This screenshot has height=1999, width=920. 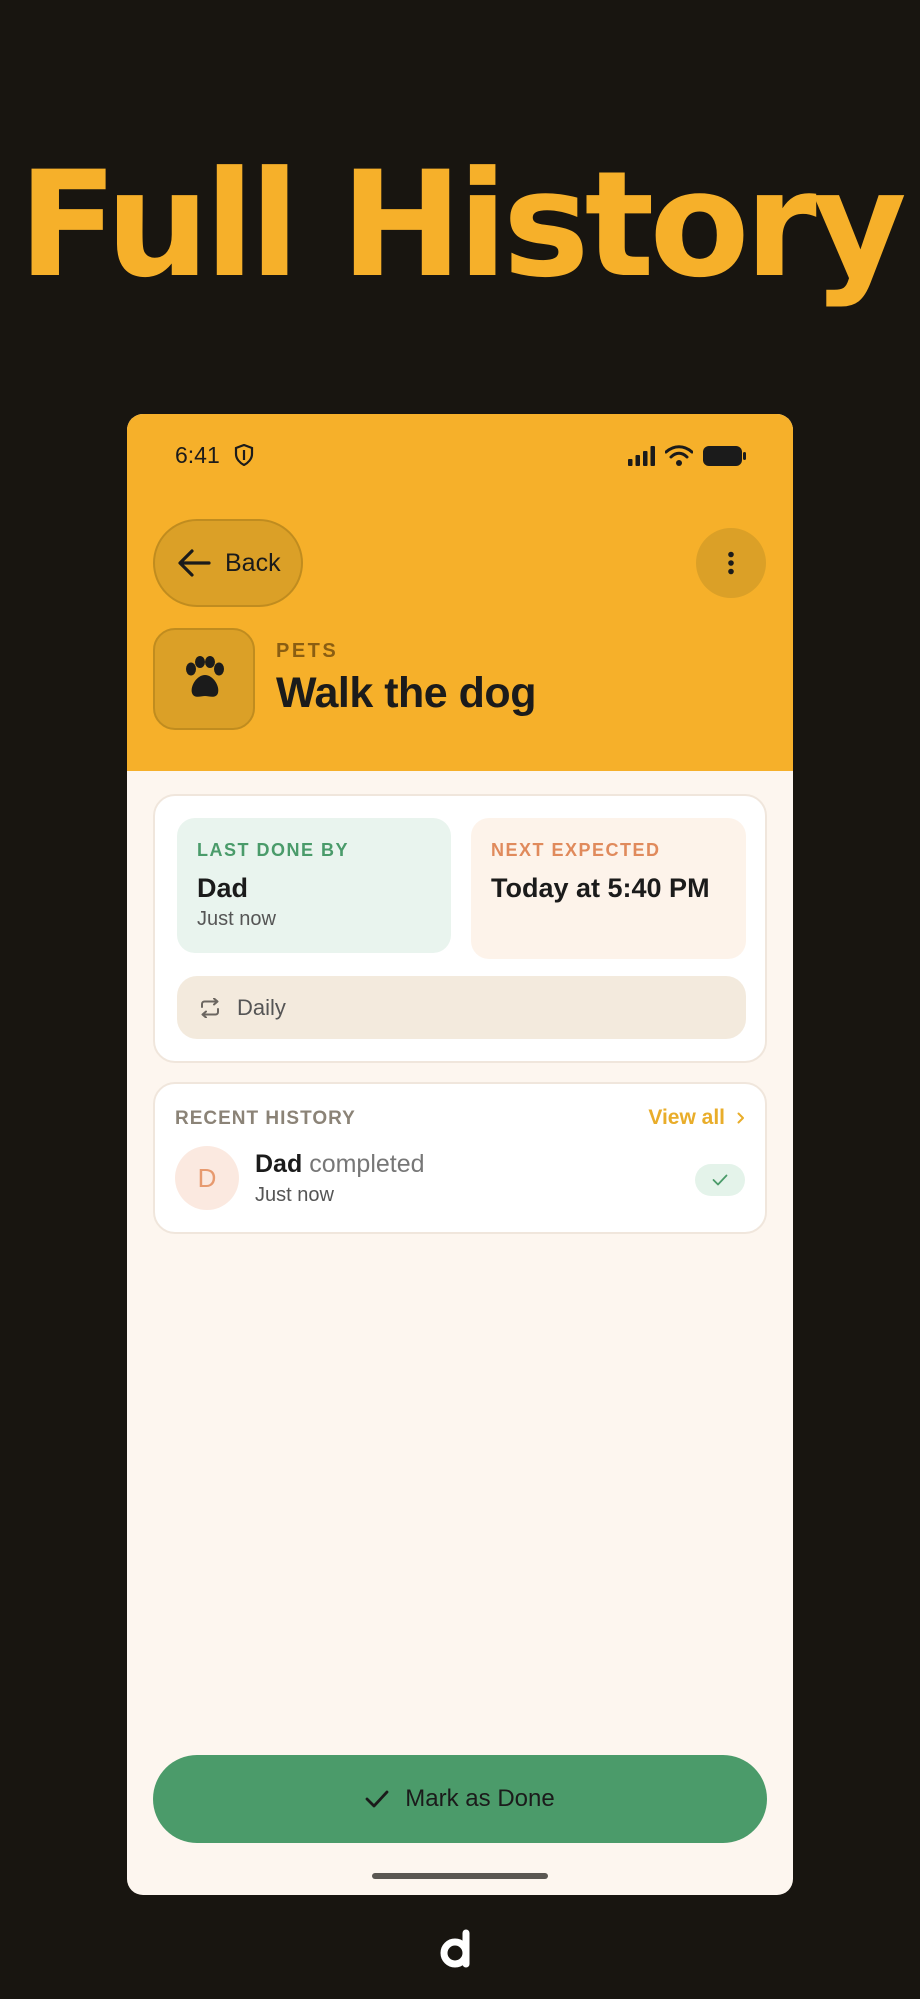 I want to click on category-icon-tile, so click(x=204, y=679).